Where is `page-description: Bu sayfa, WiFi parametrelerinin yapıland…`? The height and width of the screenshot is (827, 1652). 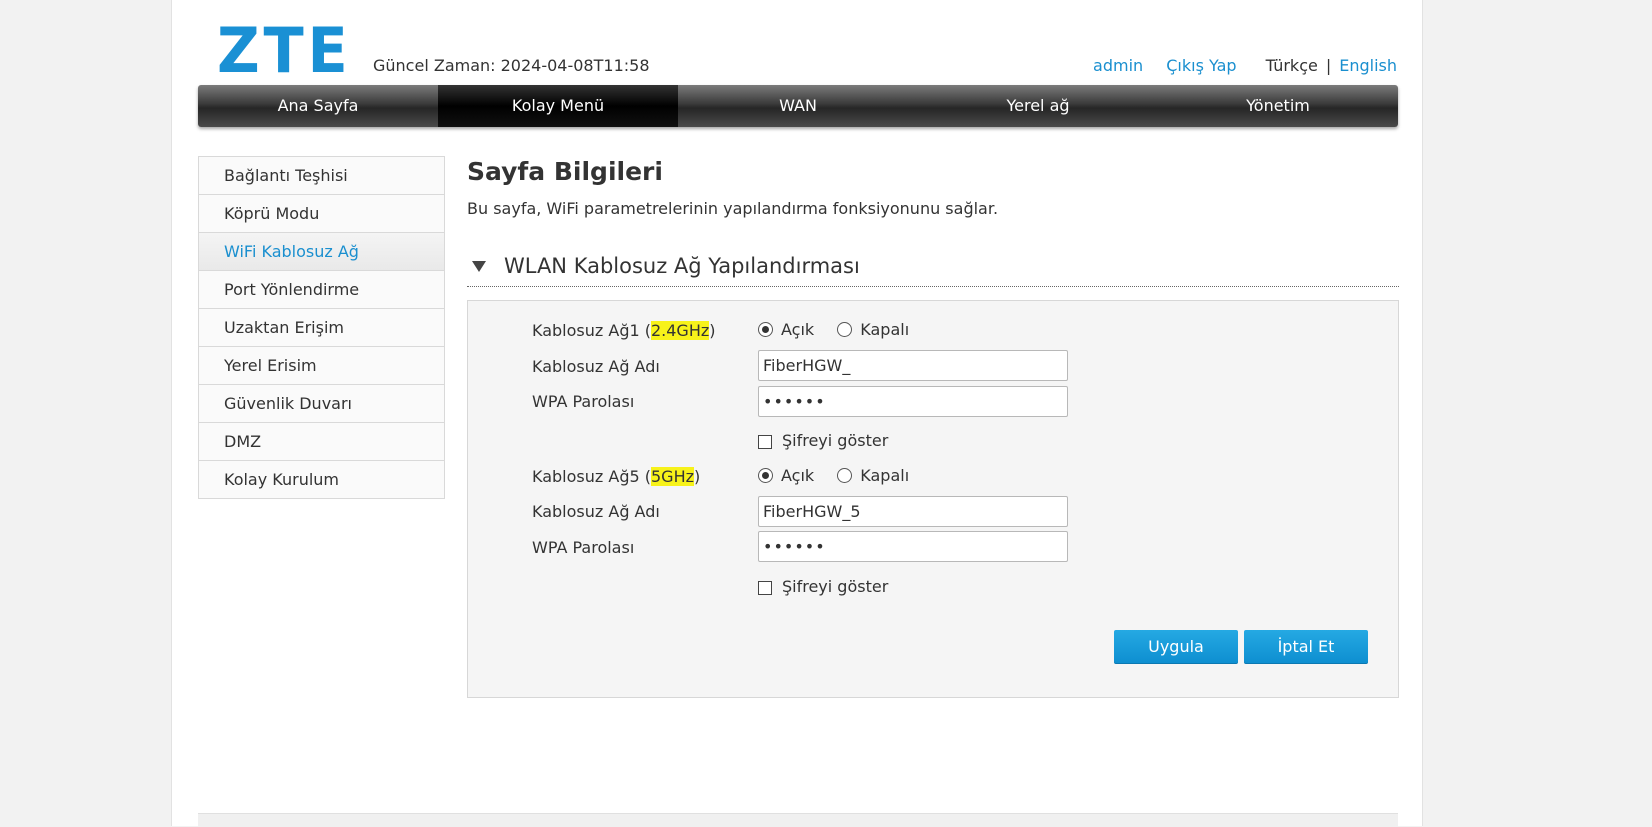 page-description: Bu sayfa, WiFi parametrelerinin yapıland… is located at coordinates (733, 208).